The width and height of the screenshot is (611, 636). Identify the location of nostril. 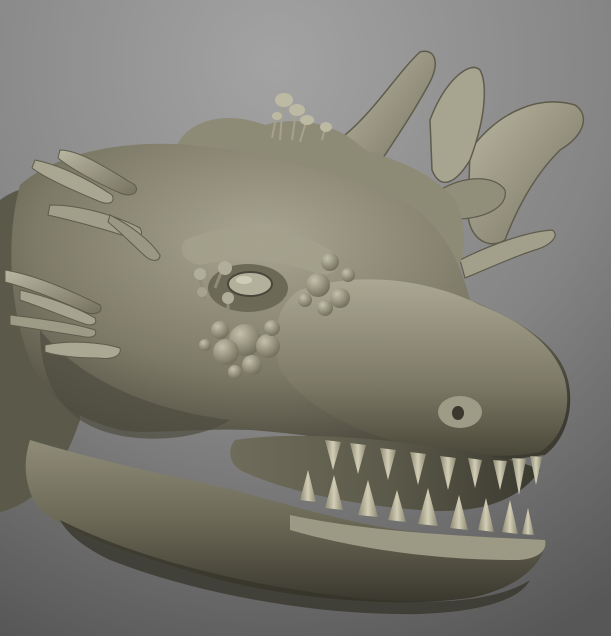
(458, 413).